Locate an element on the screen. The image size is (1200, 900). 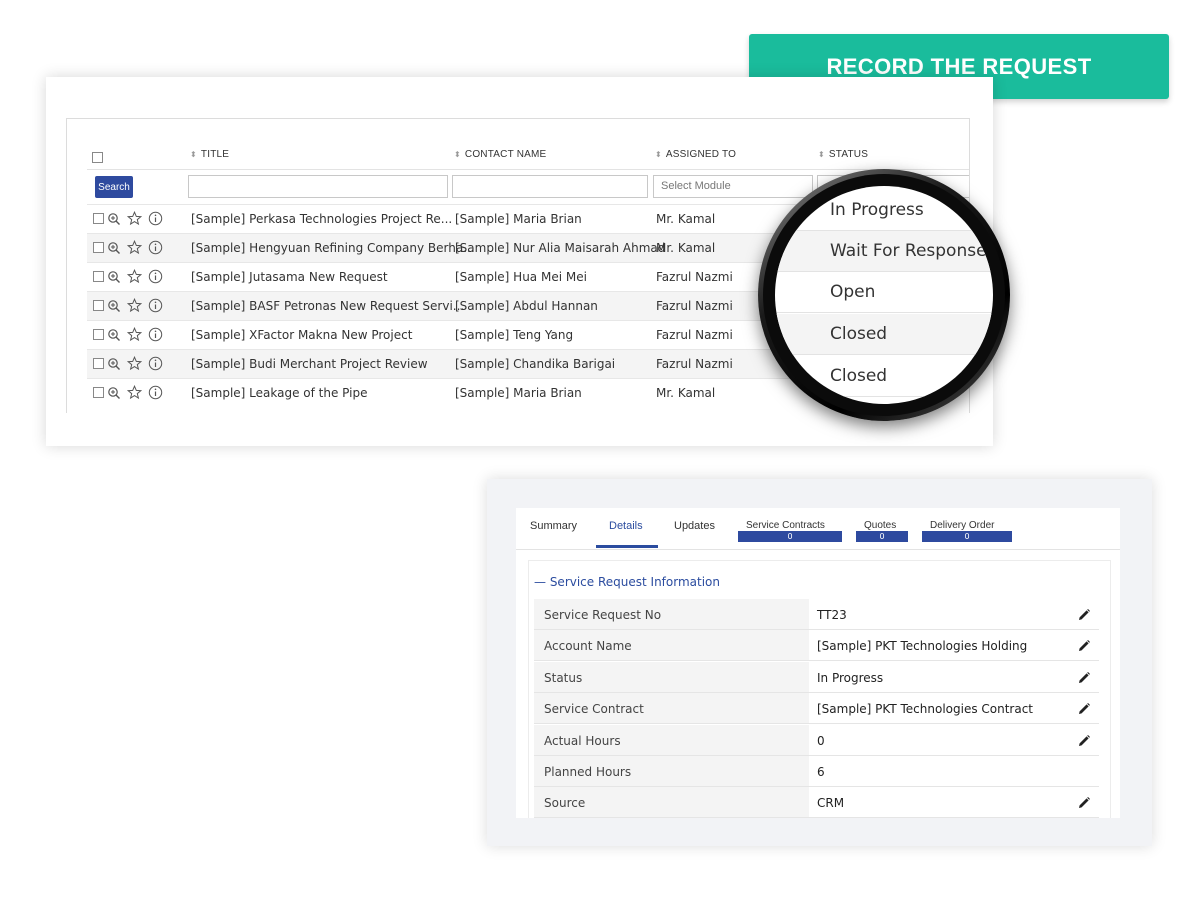
tab-details: Details is located at coordinates (626, 526).